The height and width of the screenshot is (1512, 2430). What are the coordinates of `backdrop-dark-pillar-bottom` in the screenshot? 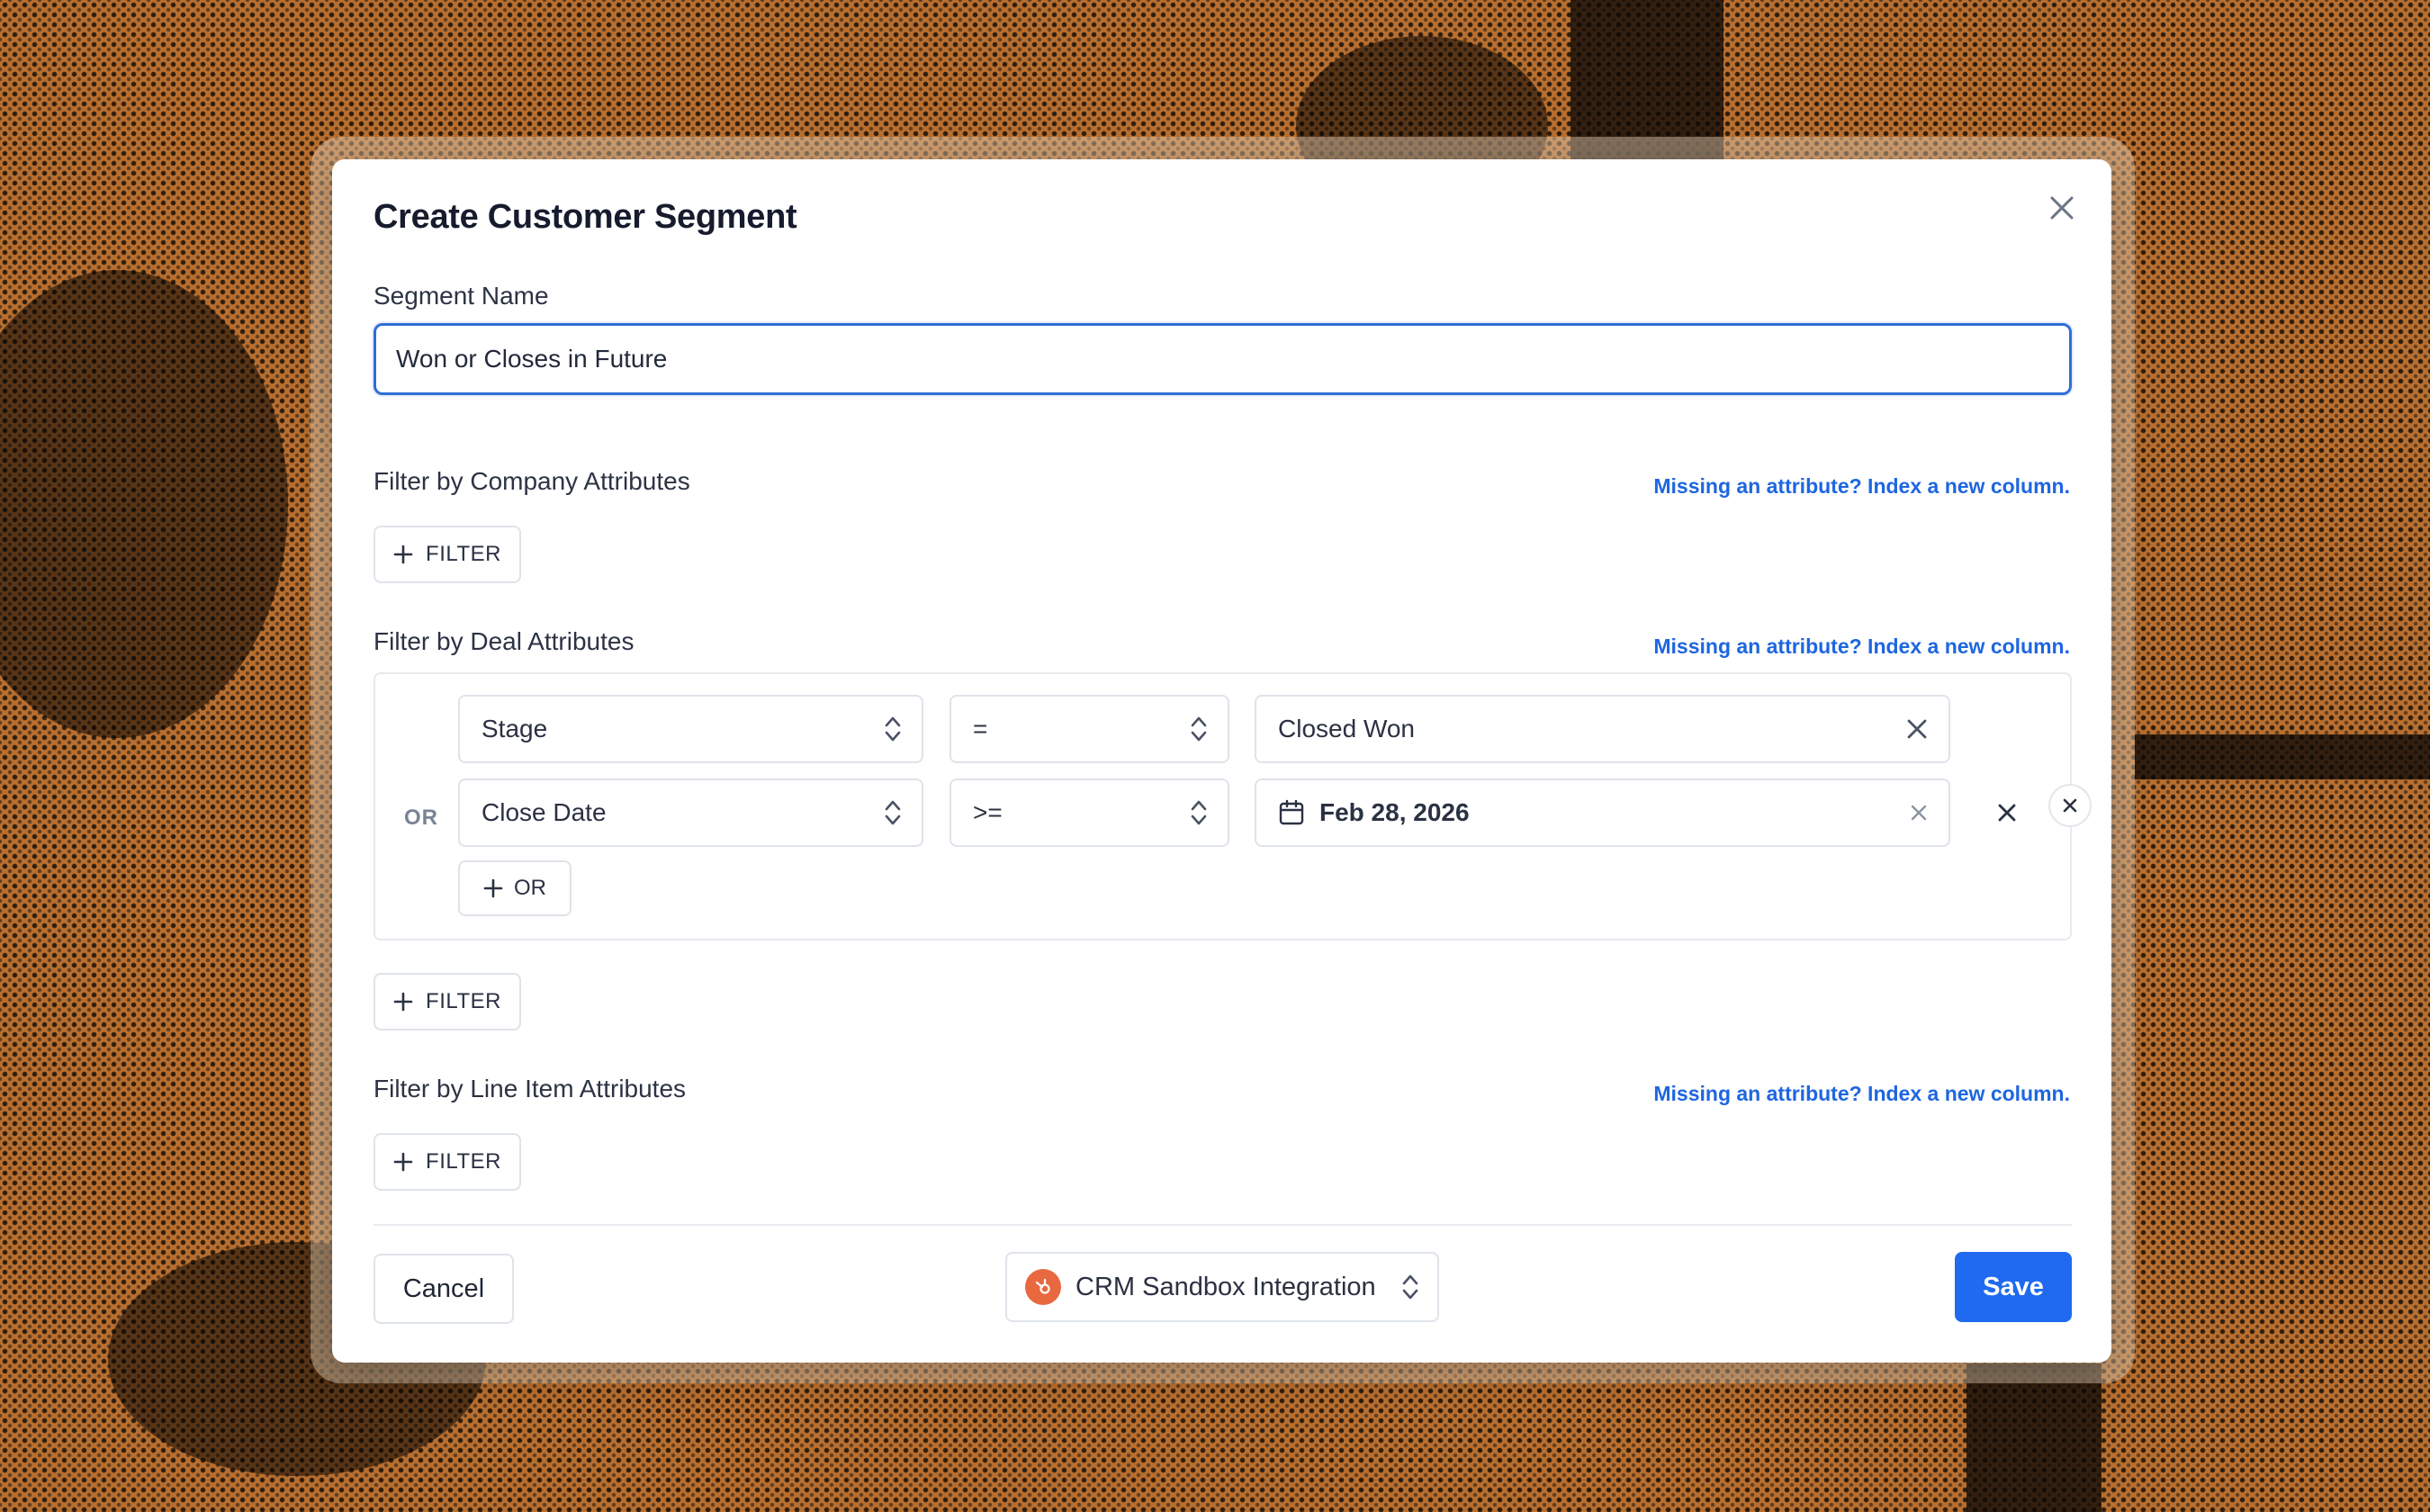 It's located at (2034, 1438).